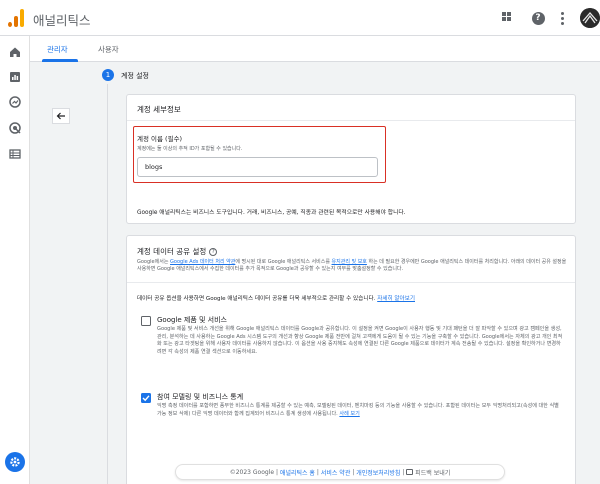 The height and width of the screenshot is (484, 600). Describe the element at coordinates (315, 49) in the screenshot. I see `tab-bar: 관리자 사용자` at that location.